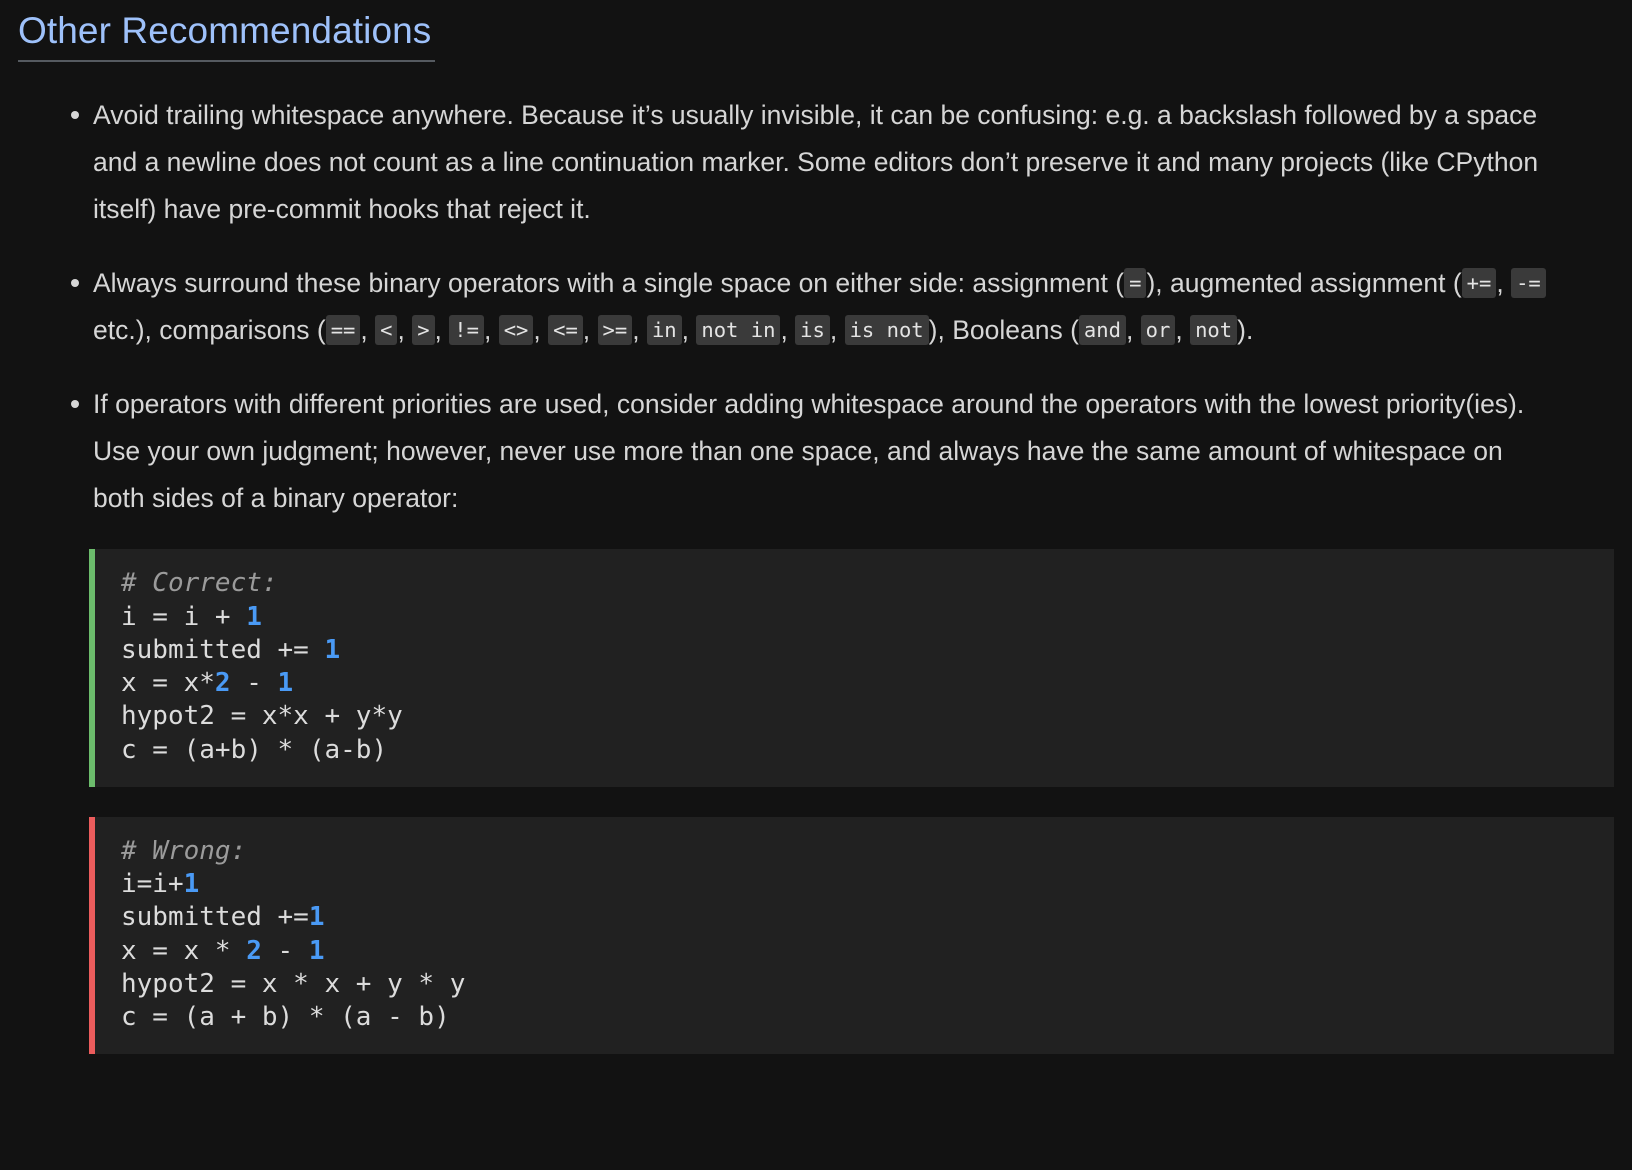 Image resolution: width=1632 pixels, height=1170 pixels. Describe the element at coordinates (152, 884) in the screenshot. I see `code-token-plain: i=i+` at that location.